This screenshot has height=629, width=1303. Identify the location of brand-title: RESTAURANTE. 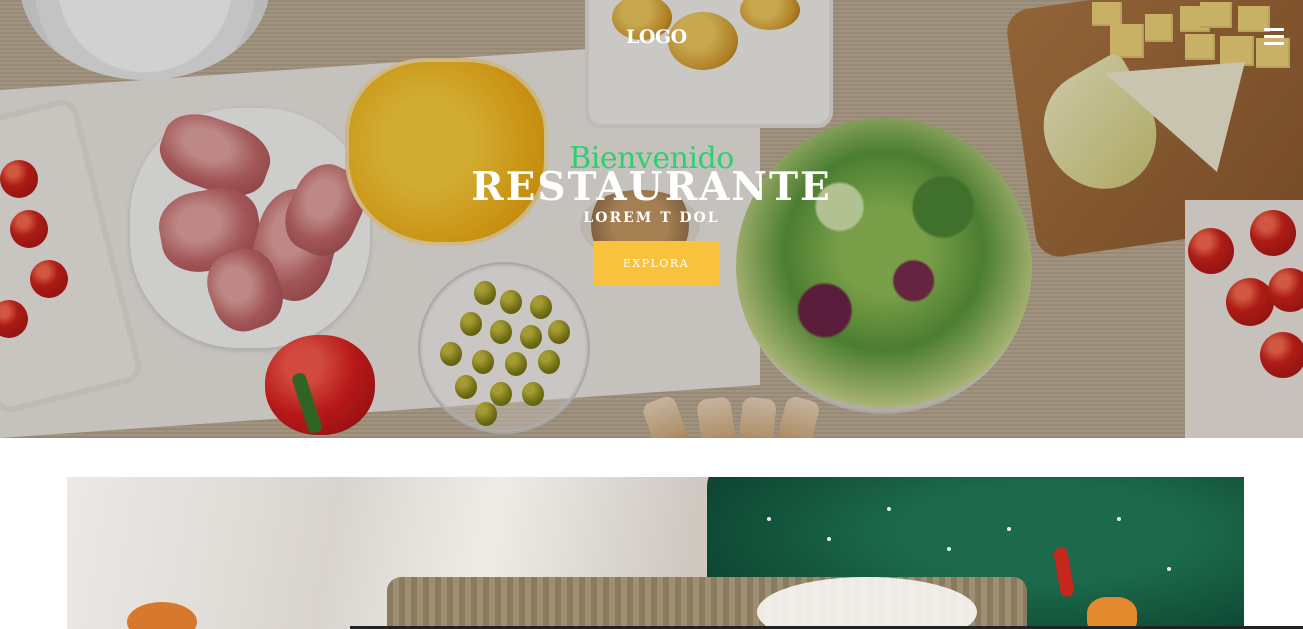
(651, 187).